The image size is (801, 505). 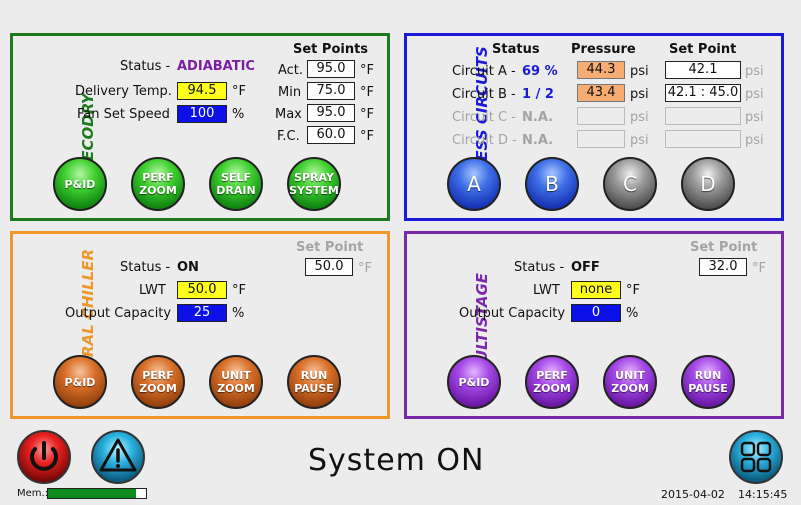 What do you see at coordinates (202, 91) in the screenshot?
I see `delivery-temp-value: 94.5` at bounding box center [202, 91].